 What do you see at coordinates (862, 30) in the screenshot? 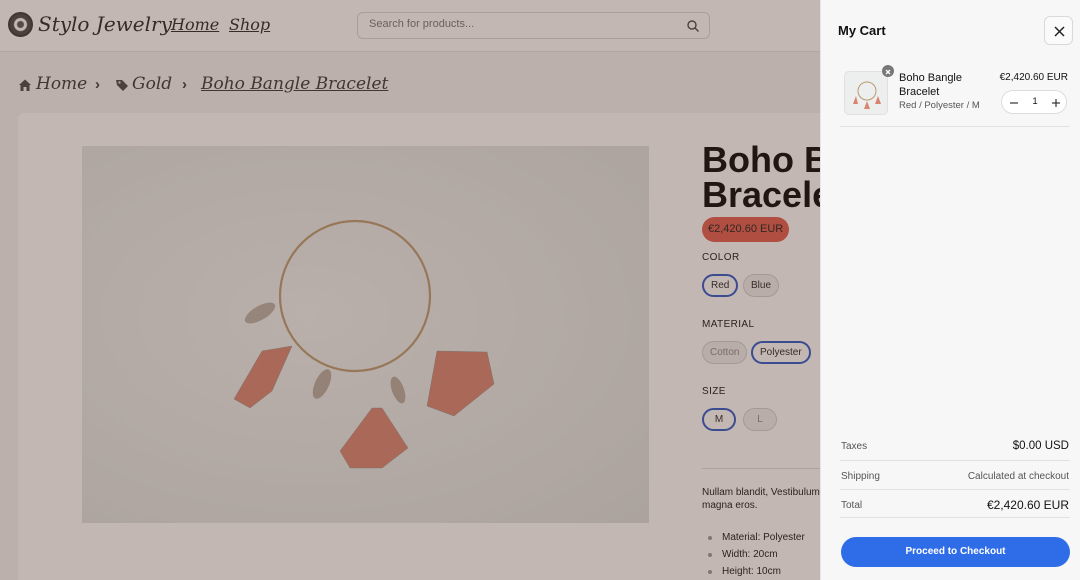
I see `cart-title: My Cart` at bounding box center [862, 30].